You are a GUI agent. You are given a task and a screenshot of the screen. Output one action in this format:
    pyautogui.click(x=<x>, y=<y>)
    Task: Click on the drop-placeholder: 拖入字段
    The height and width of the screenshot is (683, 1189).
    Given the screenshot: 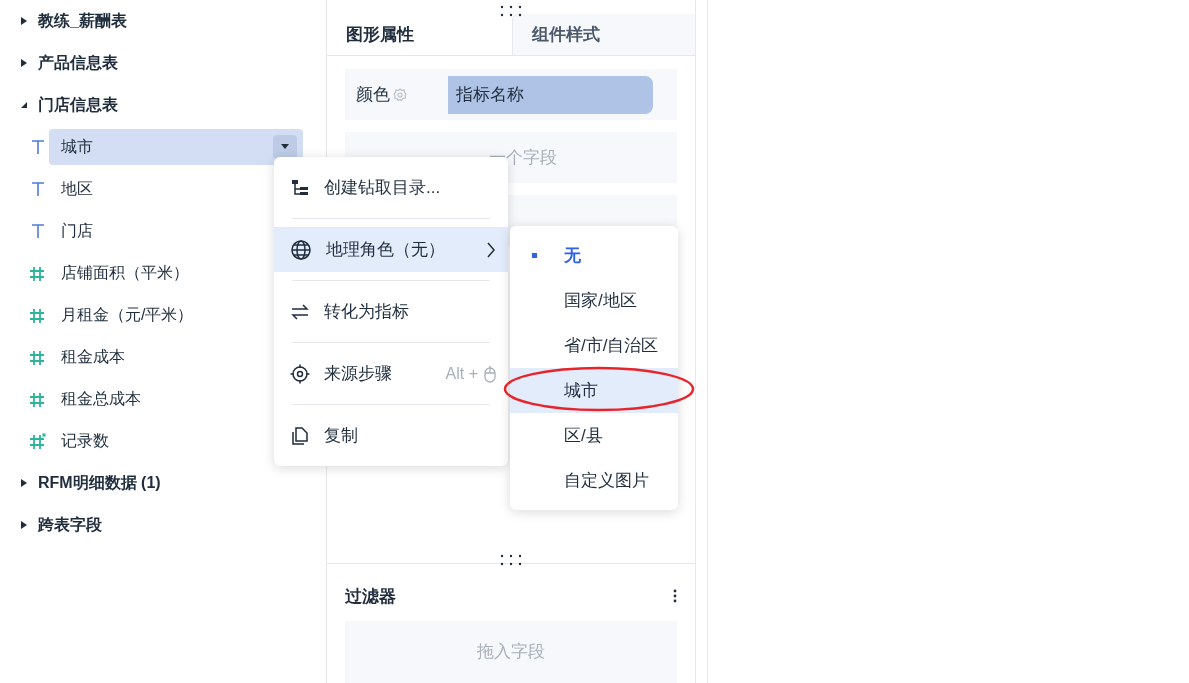 What is the action you would take?
    pyautogui.click(x=511, y=652)
    